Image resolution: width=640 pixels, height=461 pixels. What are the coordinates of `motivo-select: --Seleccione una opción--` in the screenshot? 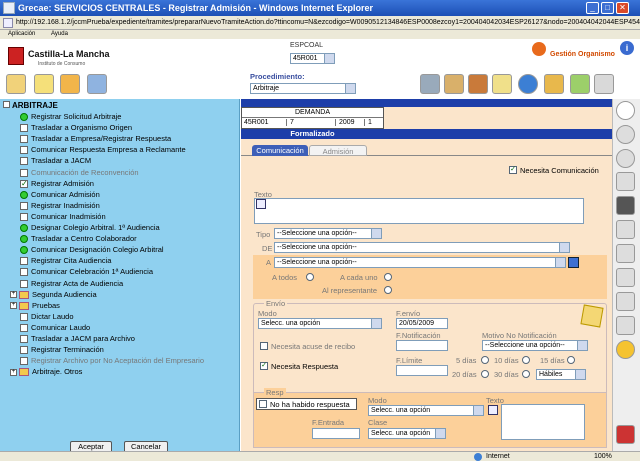 It's located at (535, 345).